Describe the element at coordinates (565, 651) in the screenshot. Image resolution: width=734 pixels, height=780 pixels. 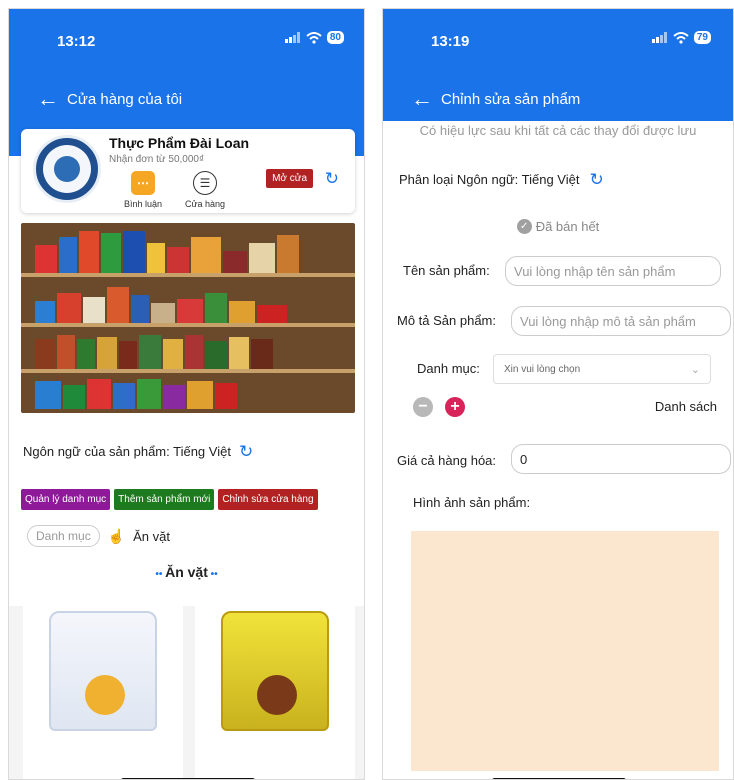
I see `product-image-upload` at that location.